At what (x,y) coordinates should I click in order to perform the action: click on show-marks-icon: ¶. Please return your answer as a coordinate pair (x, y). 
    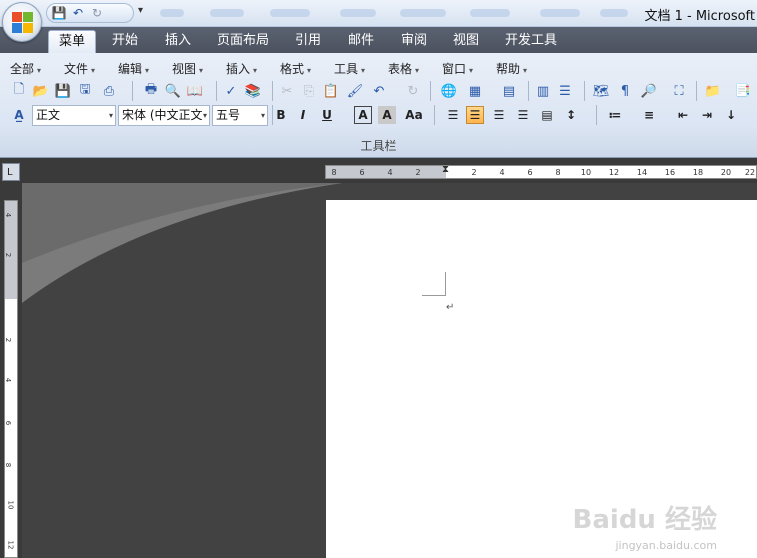
    Looking at the image, I should click on (625, 91).